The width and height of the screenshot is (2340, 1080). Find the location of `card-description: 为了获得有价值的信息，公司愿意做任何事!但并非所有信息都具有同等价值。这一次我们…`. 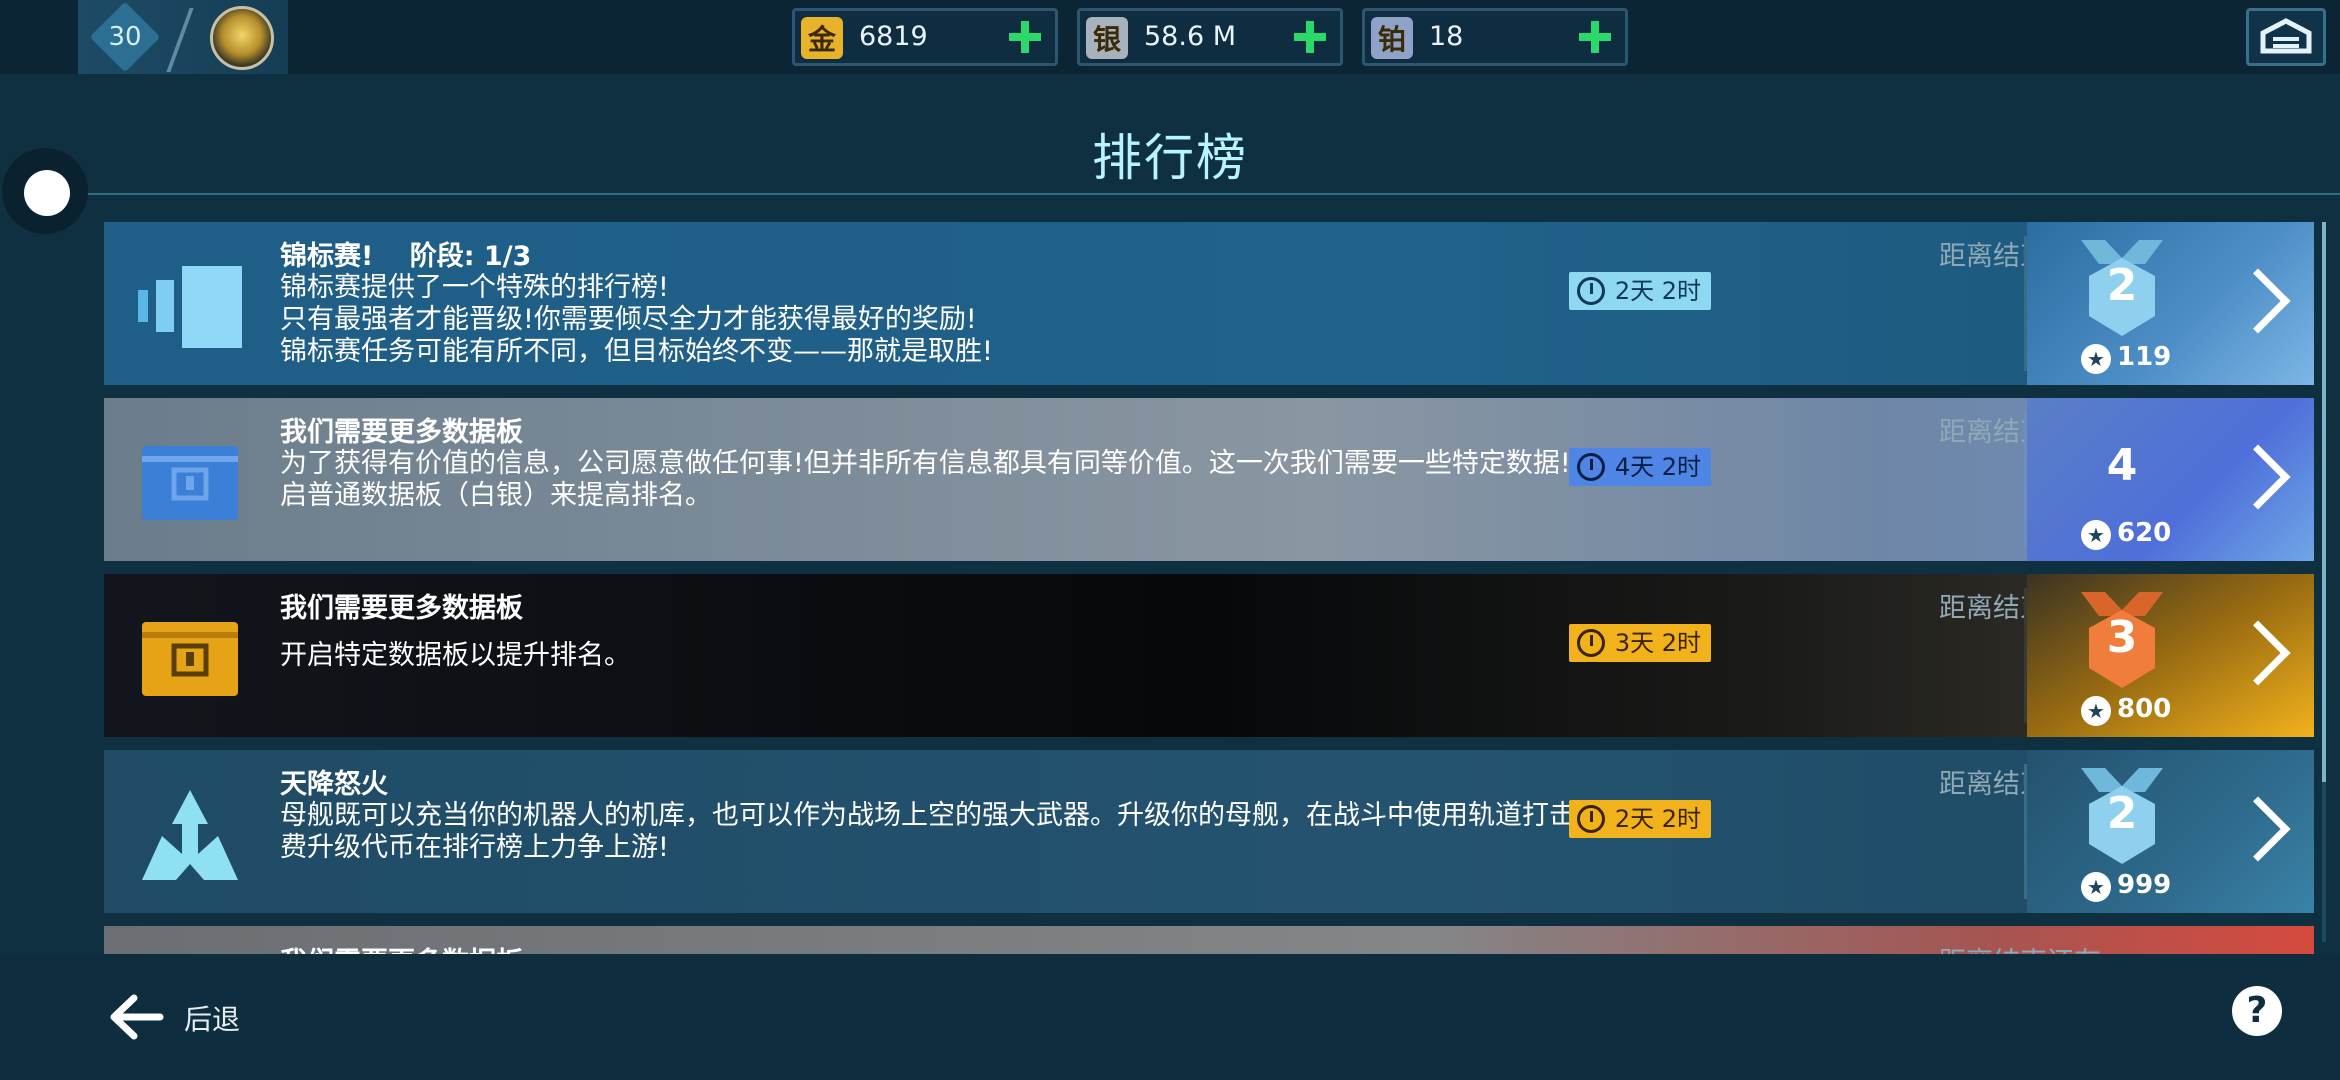

card-description: 为了获得有价值的信息，公司愿意做任何事!但并非所有信息都具有同等价值。这一次我们… is located at coordinates (939, 479).